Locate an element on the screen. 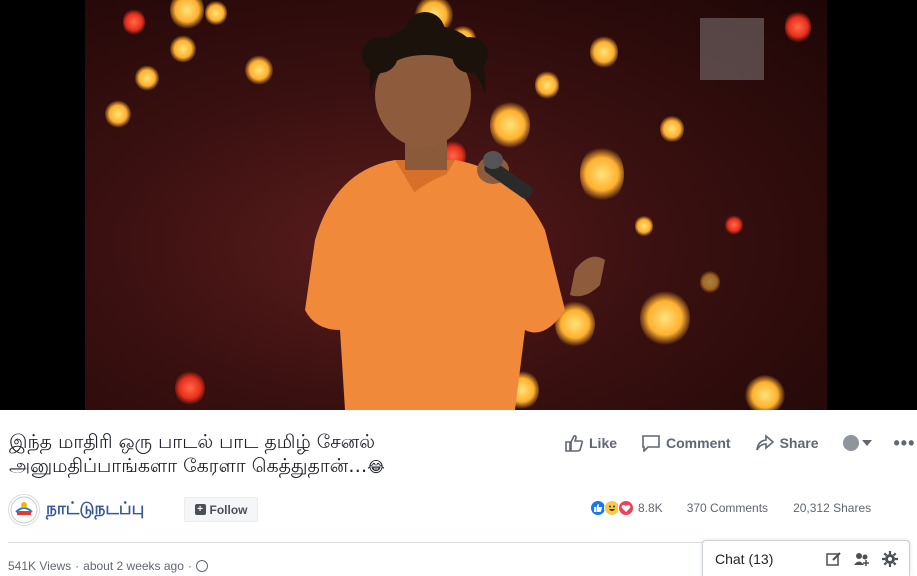  plus-icon: + is located at coordinates (200, 509).